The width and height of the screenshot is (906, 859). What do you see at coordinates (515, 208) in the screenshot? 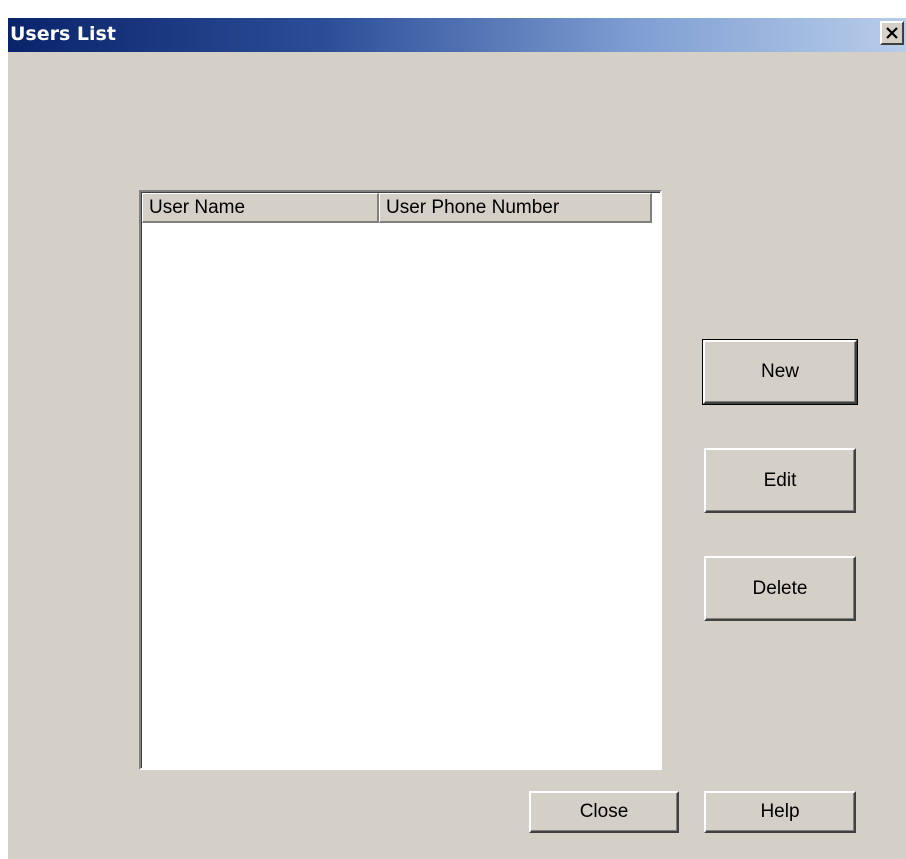
I see `column-header-user-phone-number: User Phone Number` at bounding box center [515, 208].